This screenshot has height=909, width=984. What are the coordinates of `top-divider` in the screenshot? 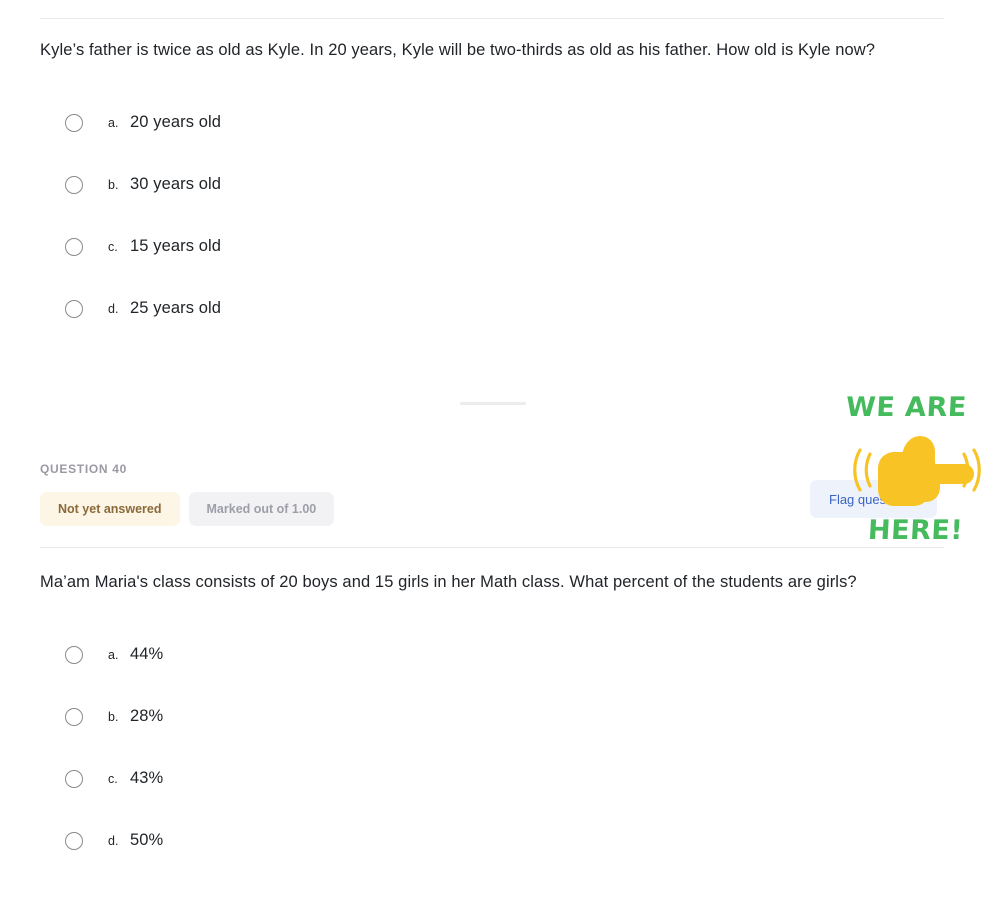 It's located at (492, 18).